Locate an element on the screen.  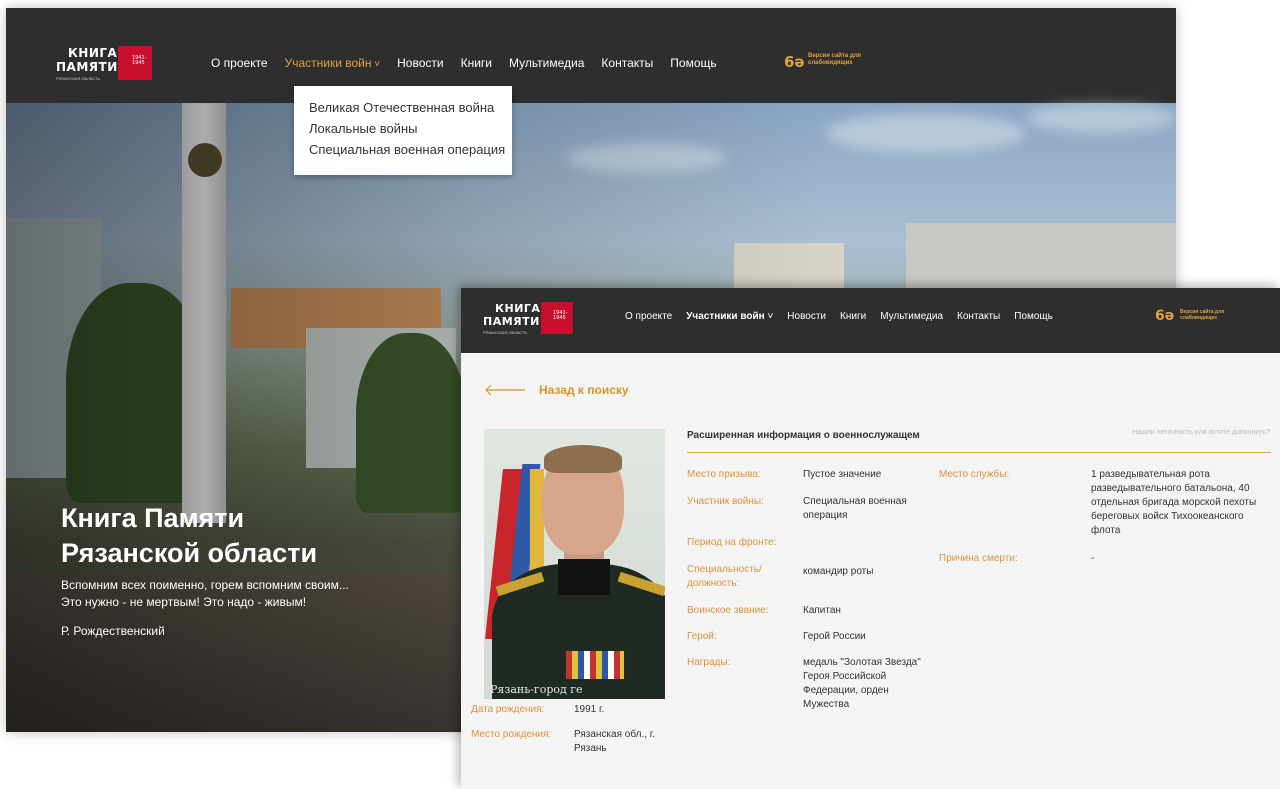
field-value: 1991 г. is located at coordinates (589, 709).